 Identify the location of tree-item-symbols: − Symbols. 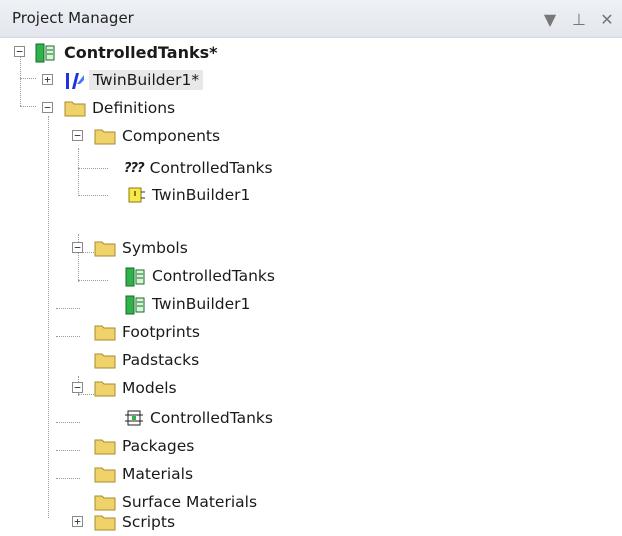
(126, 248).